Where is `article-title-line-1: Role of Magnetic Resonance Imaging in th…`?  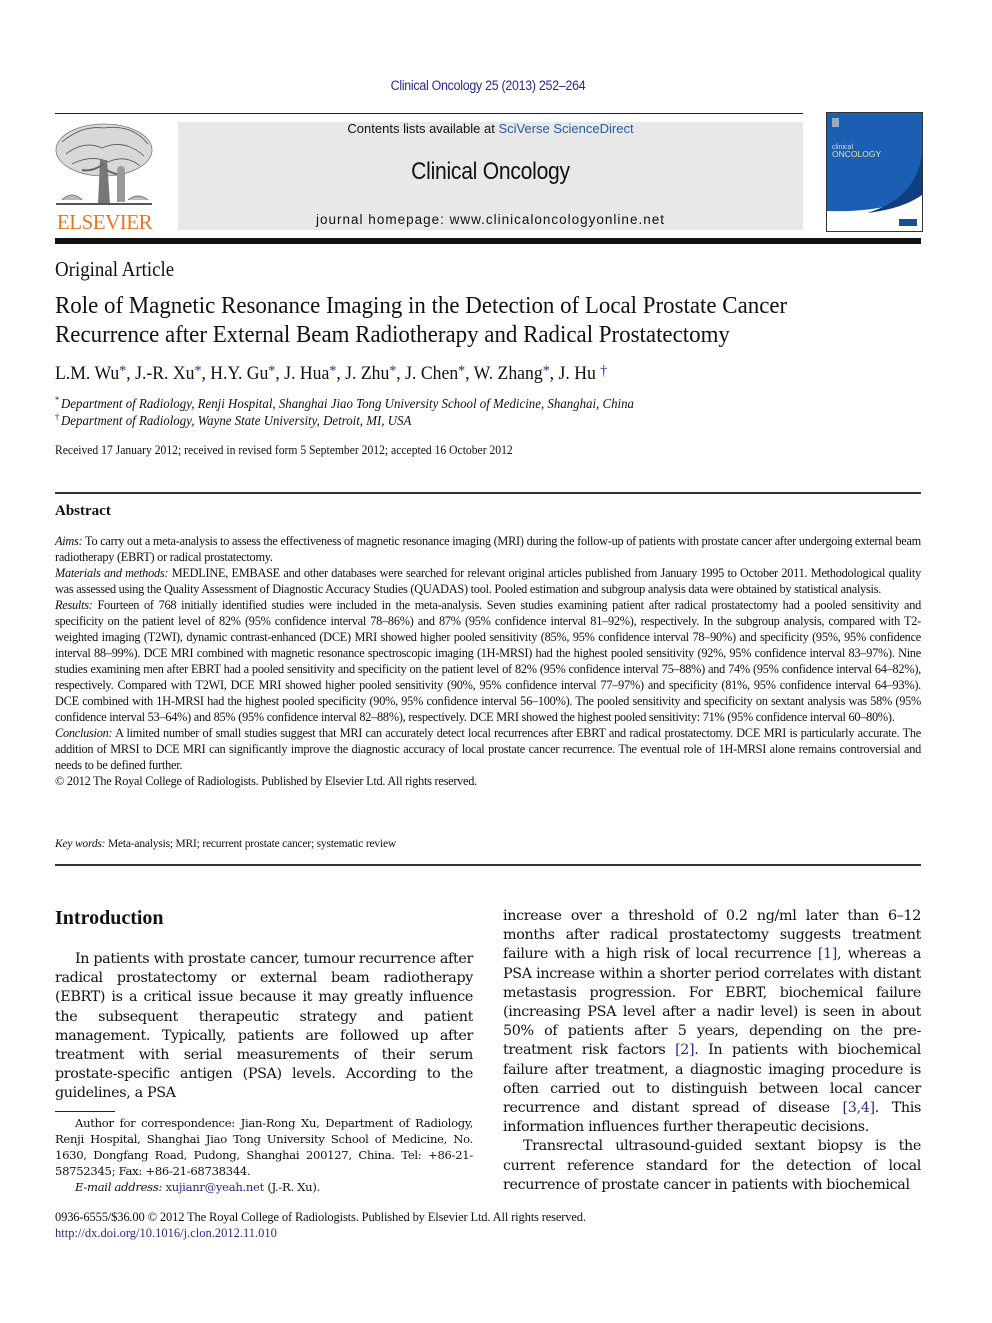
article-title-line-1: Role of Magnetic Resonance Imaging in th… is located at coordinates (421, 305).